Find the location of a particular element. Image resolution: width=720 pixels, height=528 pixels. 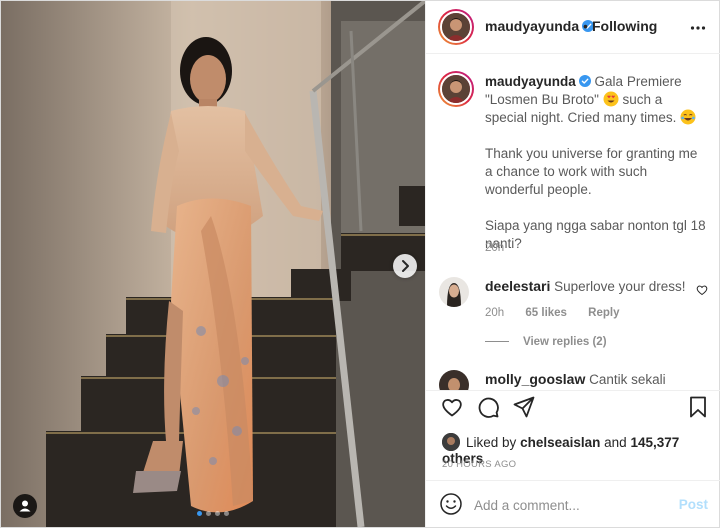

author-avatar is located at coordinates (456, 27).